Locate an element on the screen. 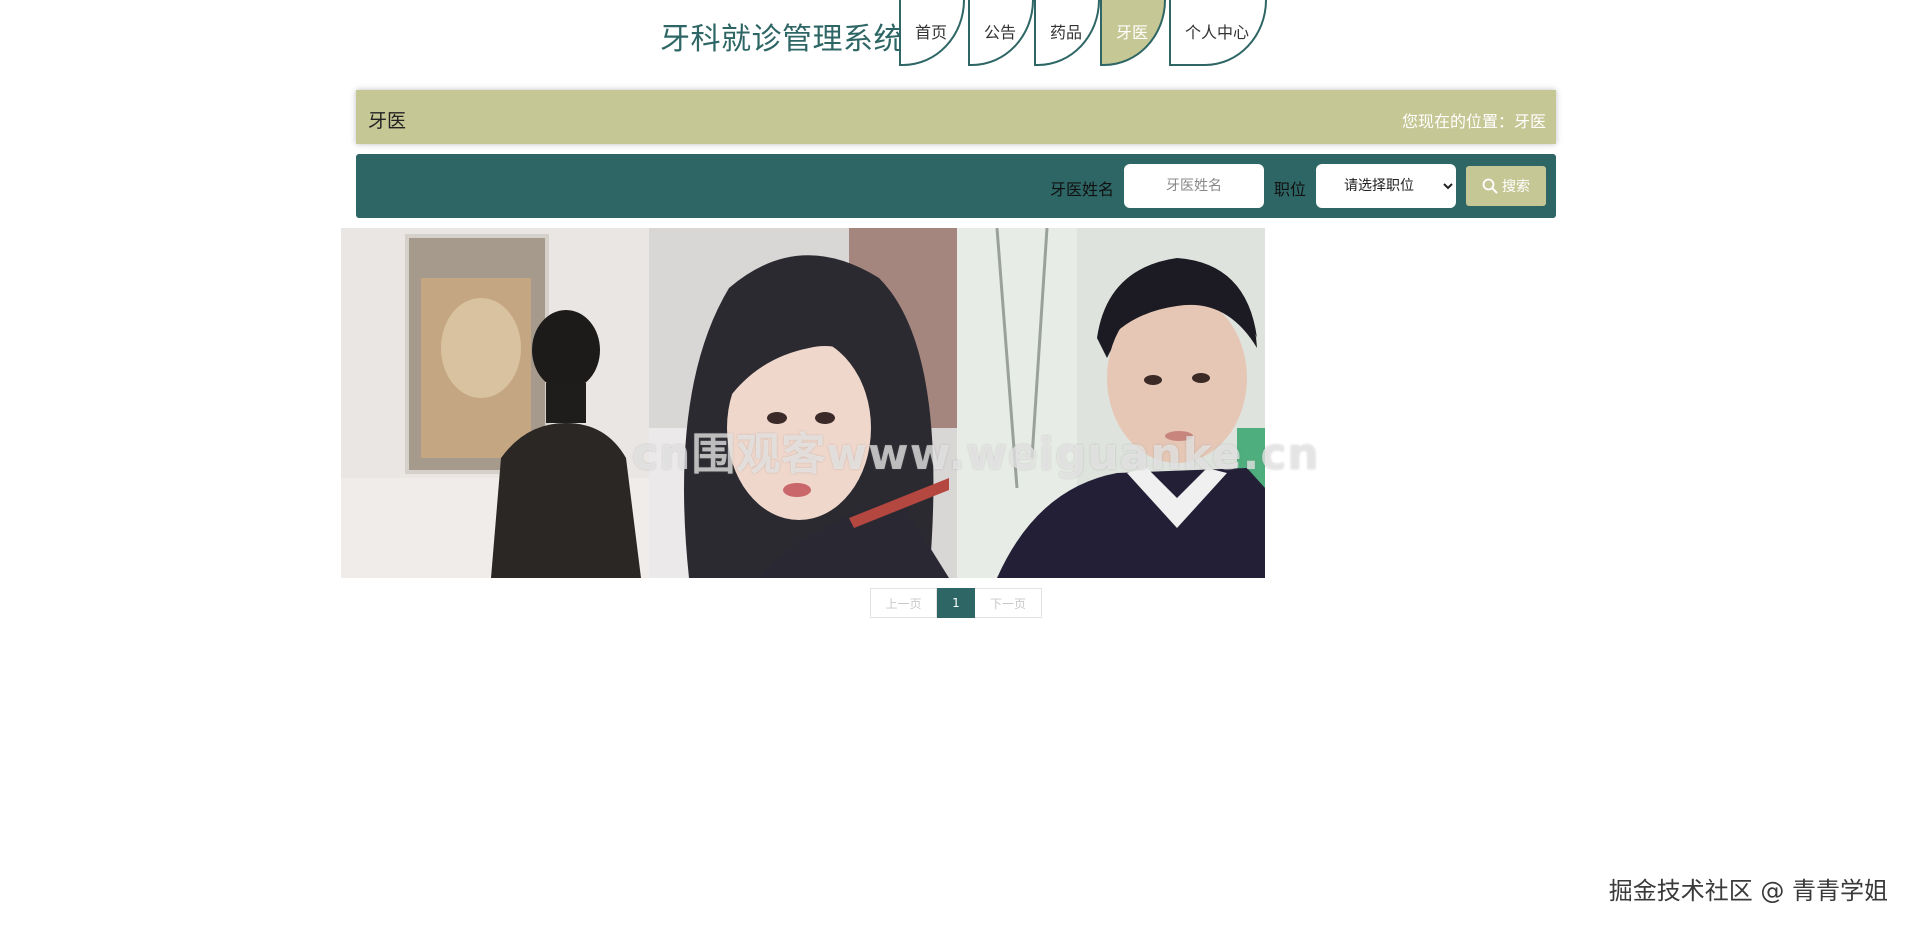  breadcrumb-bar: 牙医 您现在的位置：牙医 is located at coordinates (956, 117).